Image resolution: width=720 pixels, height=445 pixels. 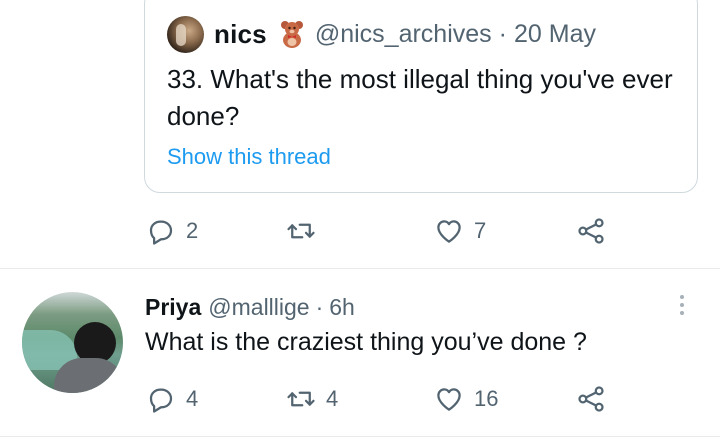 I want to click on tweet-actions: 4 4 16, so click(x=381, y=399).